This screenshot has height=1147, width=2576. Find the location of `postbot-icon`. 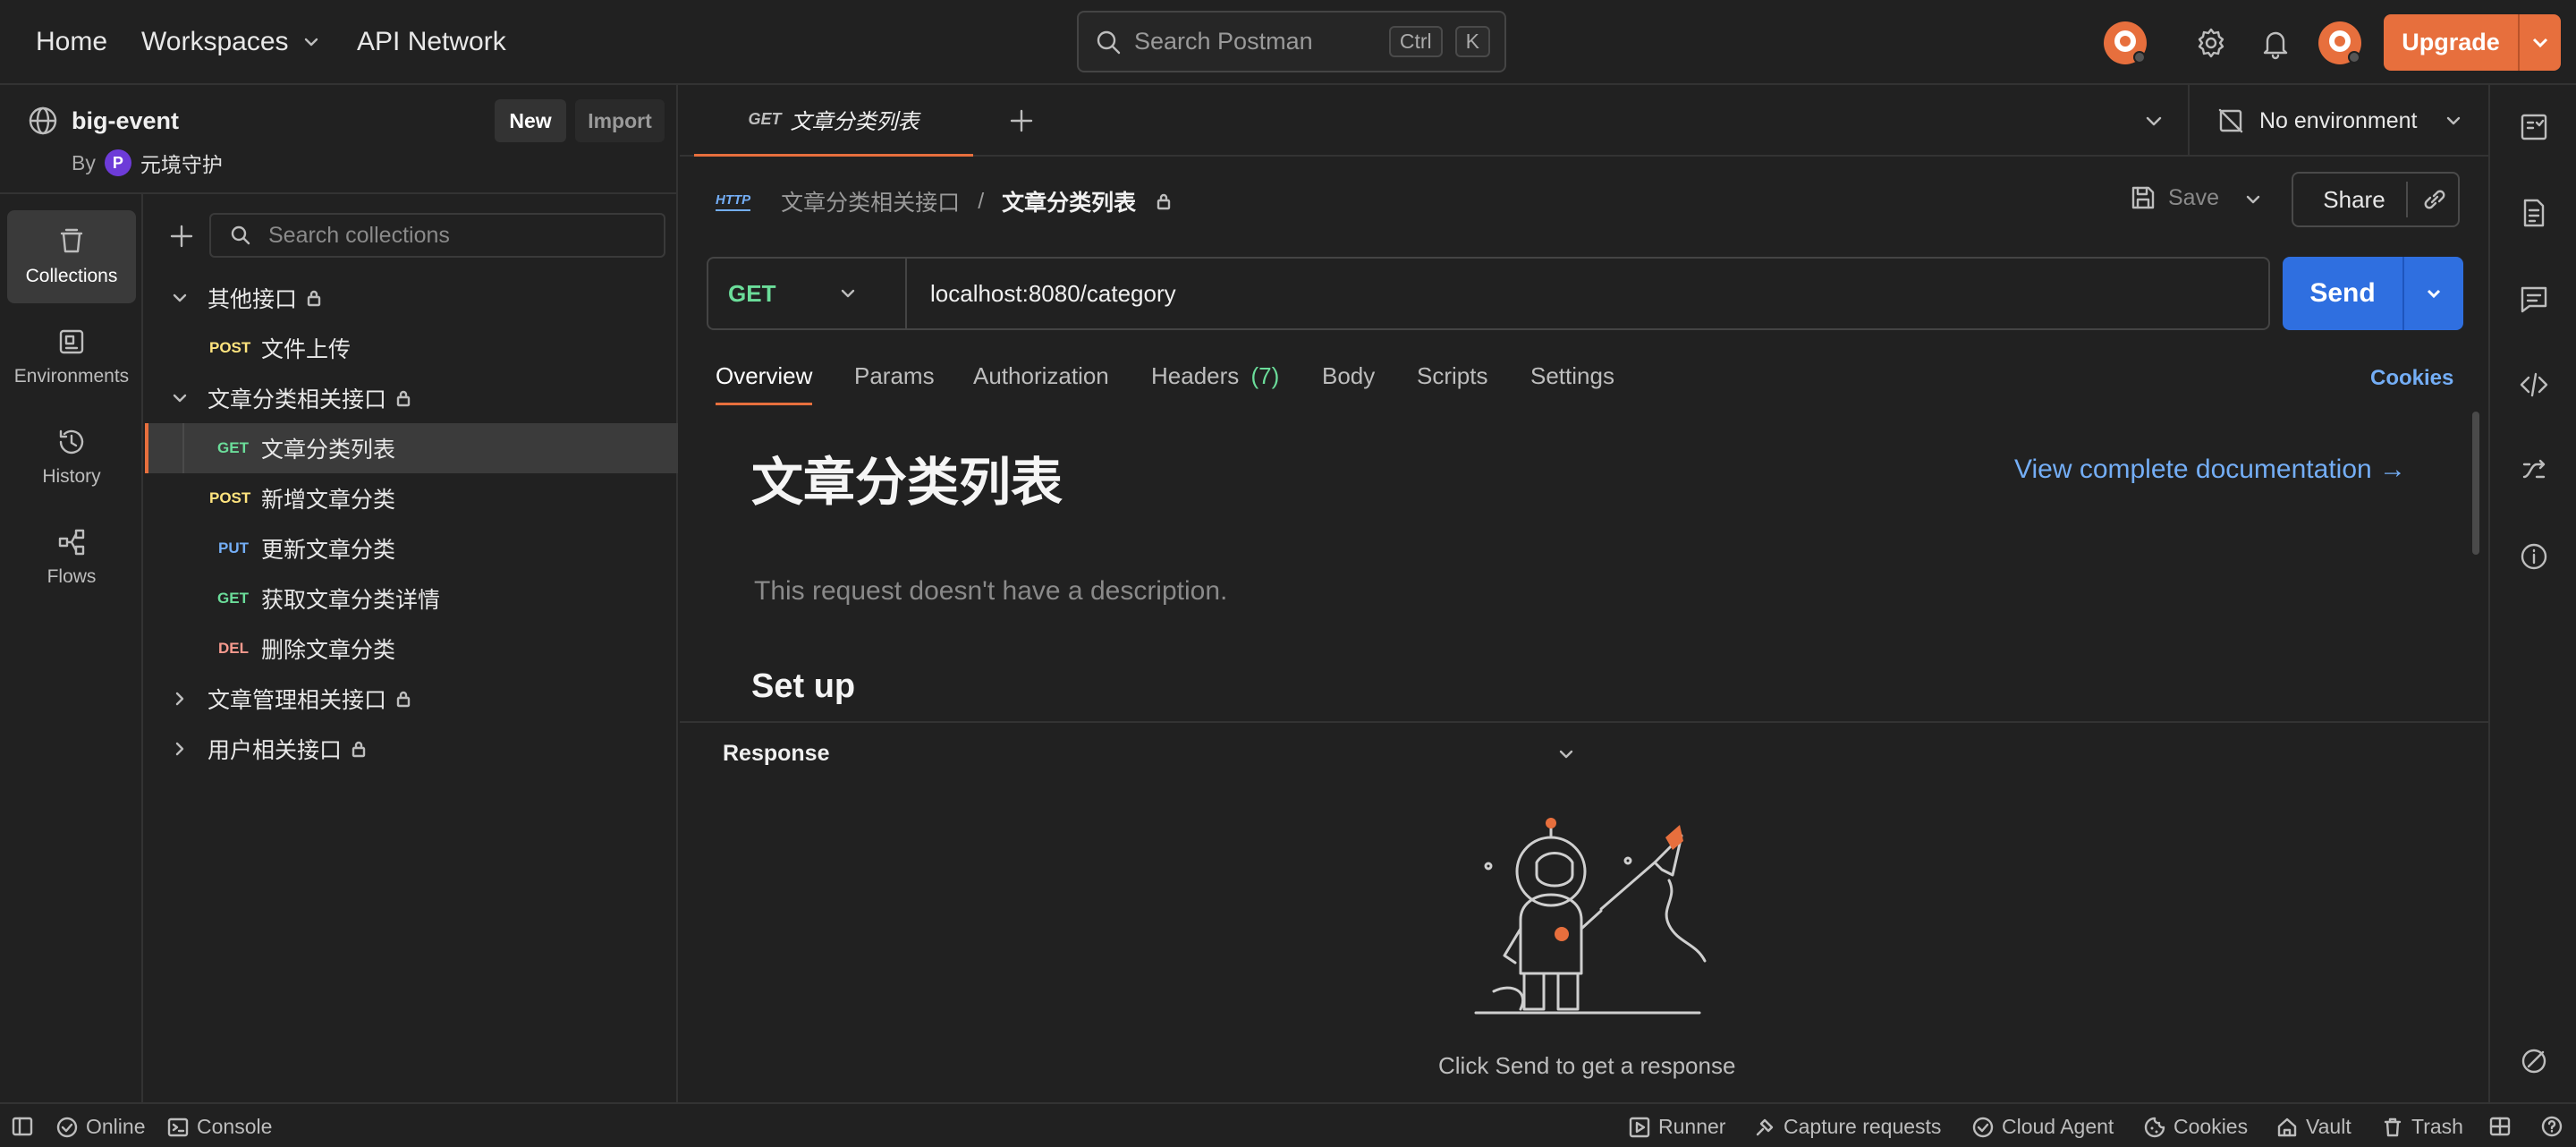

postbot-icon is located at coordinates (2534, 1061).